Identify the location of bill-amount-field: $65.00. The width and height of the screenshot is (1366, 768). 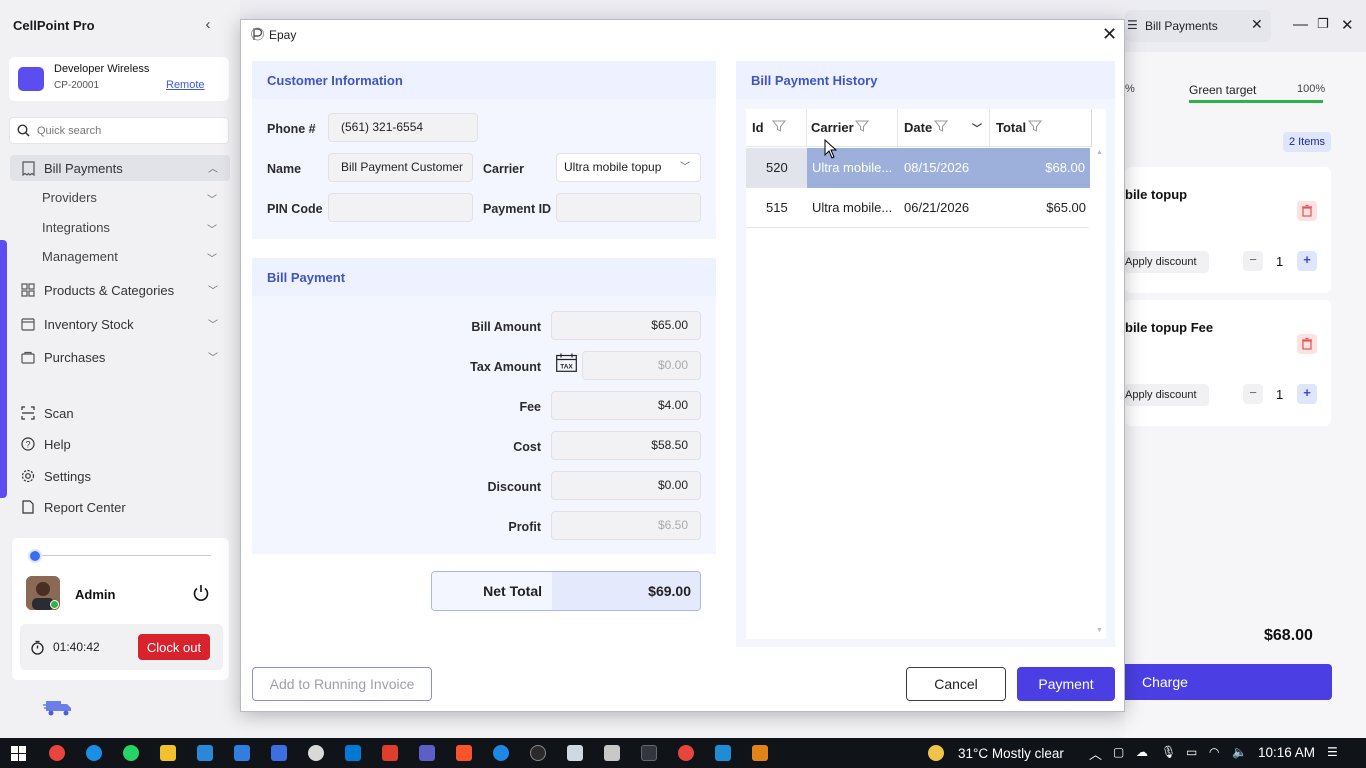
(626, 325).